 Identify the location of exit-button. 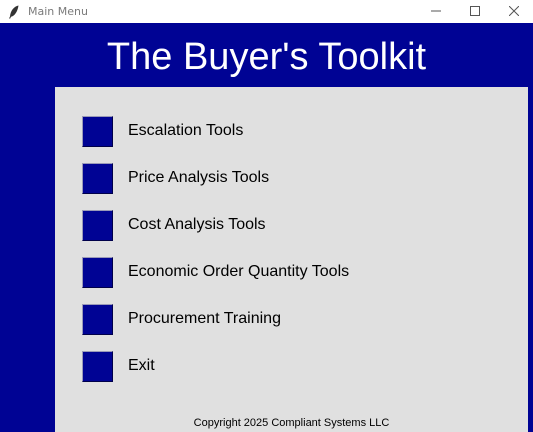
(97, 366).